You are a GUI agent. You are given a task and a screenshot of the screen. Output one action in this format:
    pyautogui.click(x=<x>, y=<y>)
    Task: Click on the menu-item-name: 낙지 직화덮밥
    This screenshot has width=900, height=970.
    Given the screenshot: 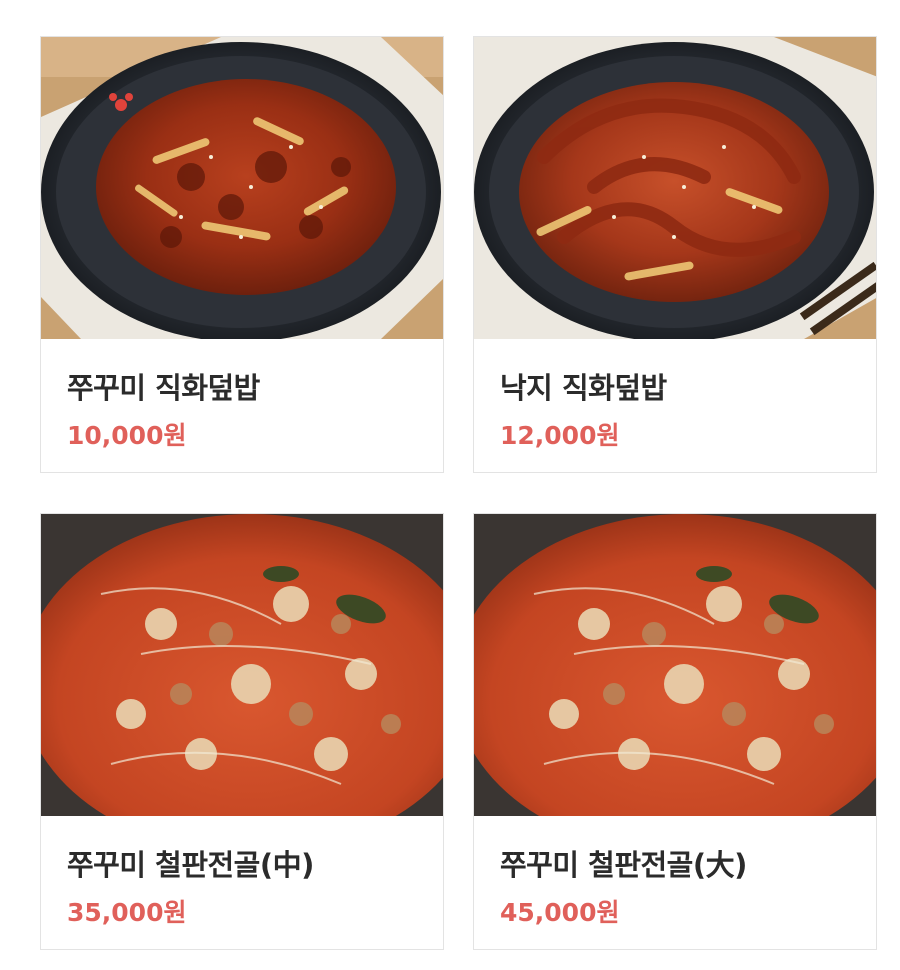 What is the action you would take?
    pyautogui.click(x=583, y=388)
    